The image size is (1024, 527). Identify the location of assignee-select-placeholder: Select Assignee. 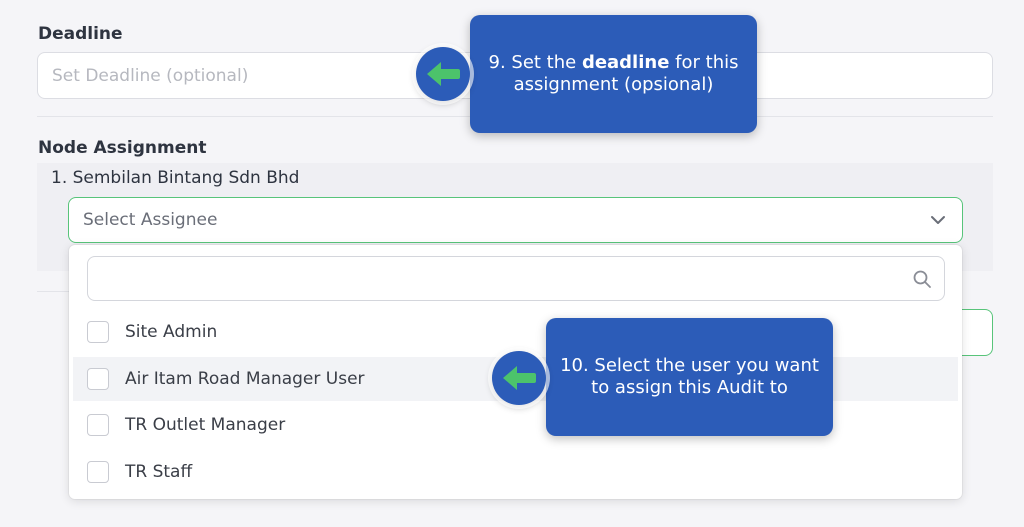
(150, 220).